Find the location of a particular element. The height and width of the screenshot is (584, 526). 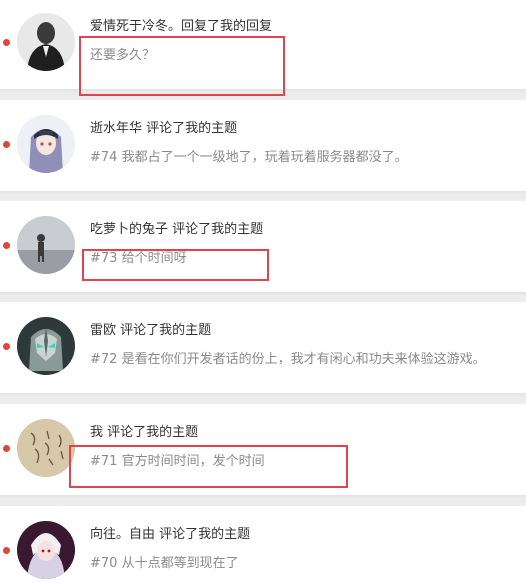

user-name: 逝水年华 is located at coordinates (116, 128).